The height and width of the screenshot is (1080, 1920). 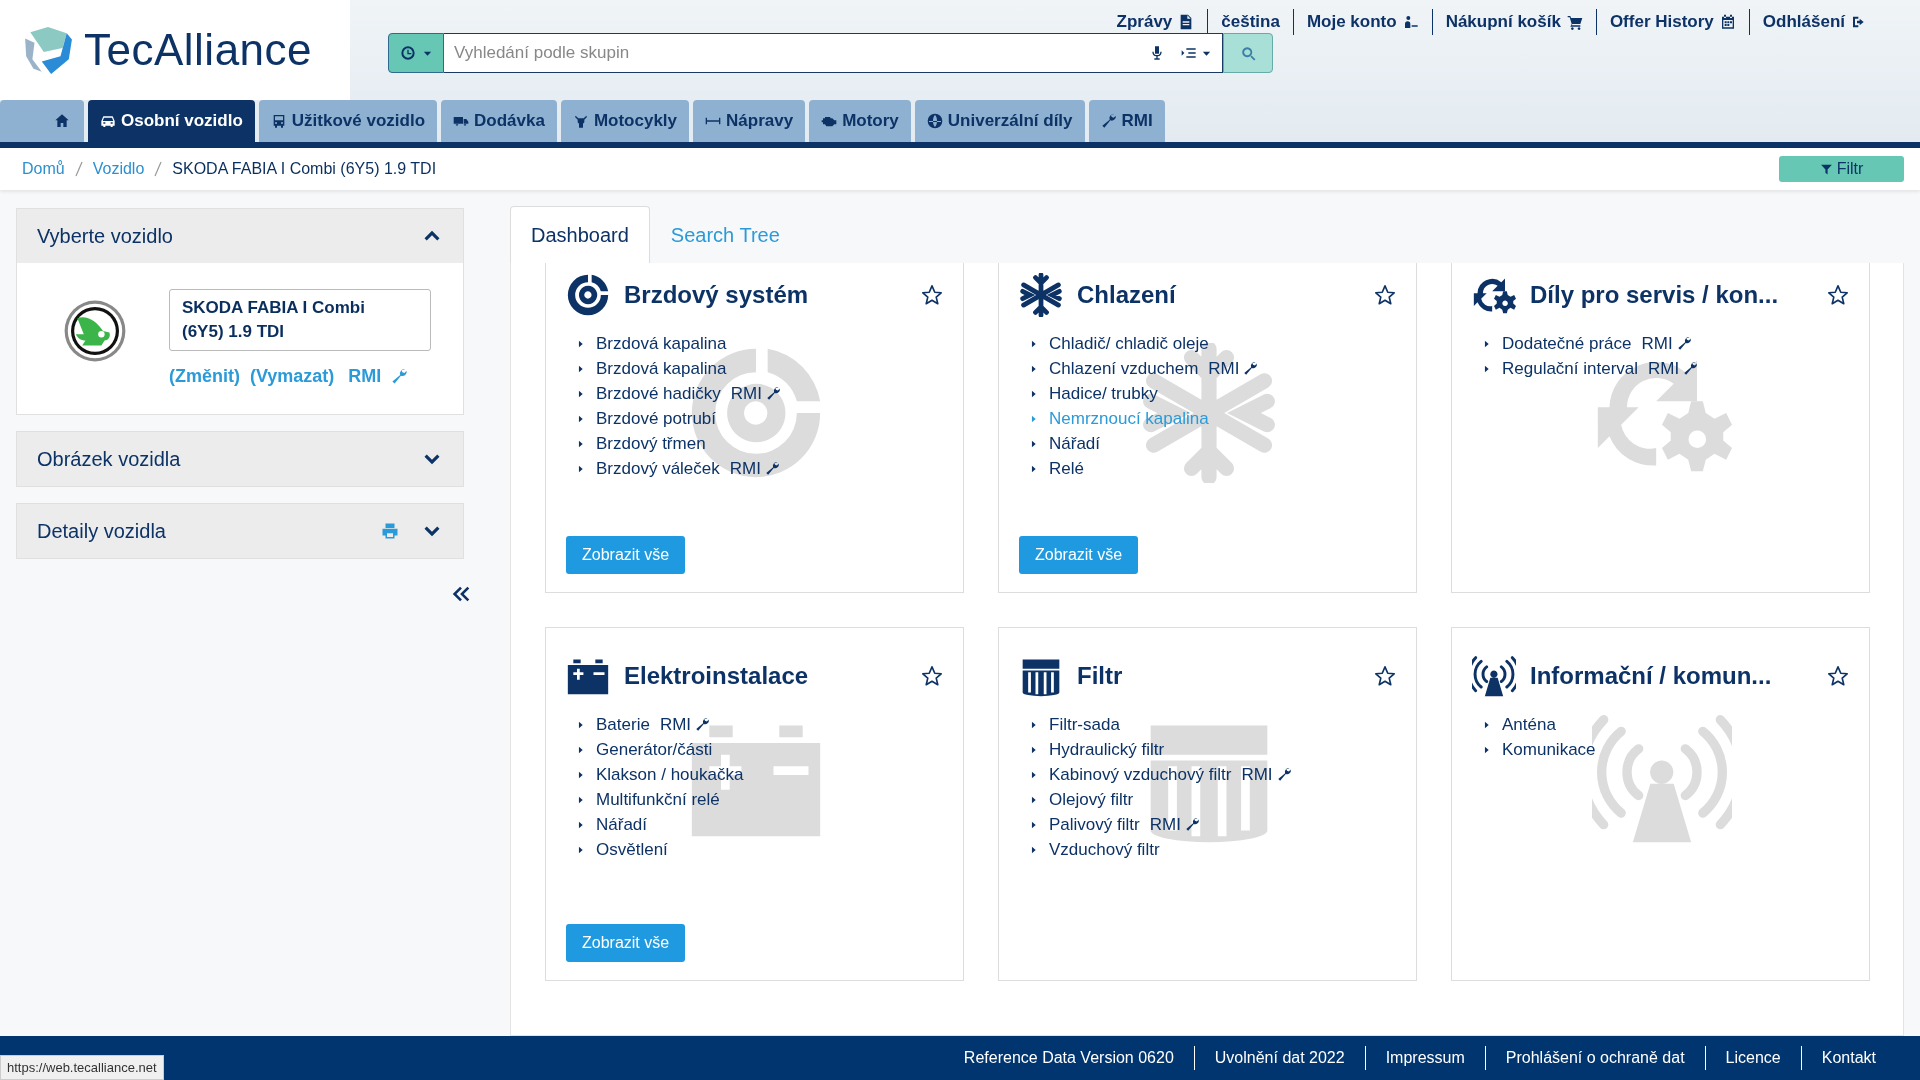 What do you see at coordinates (1727, 21) in the screenshot?
I see `calendar-icon` at bounding box center [1727, 21].